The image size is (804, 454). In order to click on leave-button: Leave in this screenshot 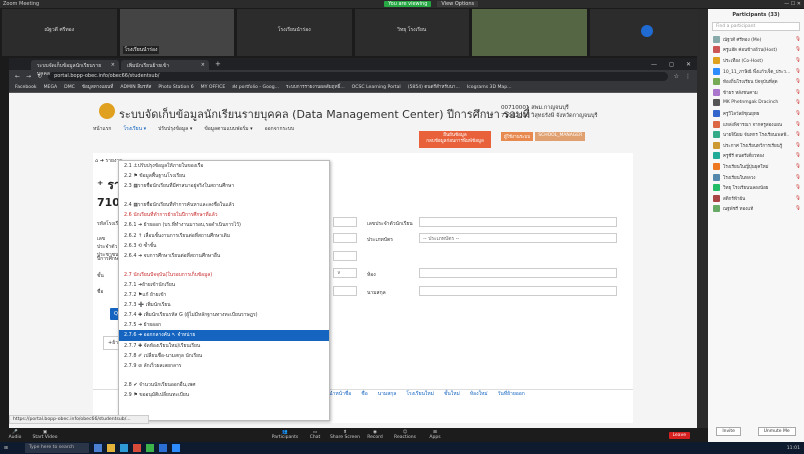, I will do `click(679, 435)`.